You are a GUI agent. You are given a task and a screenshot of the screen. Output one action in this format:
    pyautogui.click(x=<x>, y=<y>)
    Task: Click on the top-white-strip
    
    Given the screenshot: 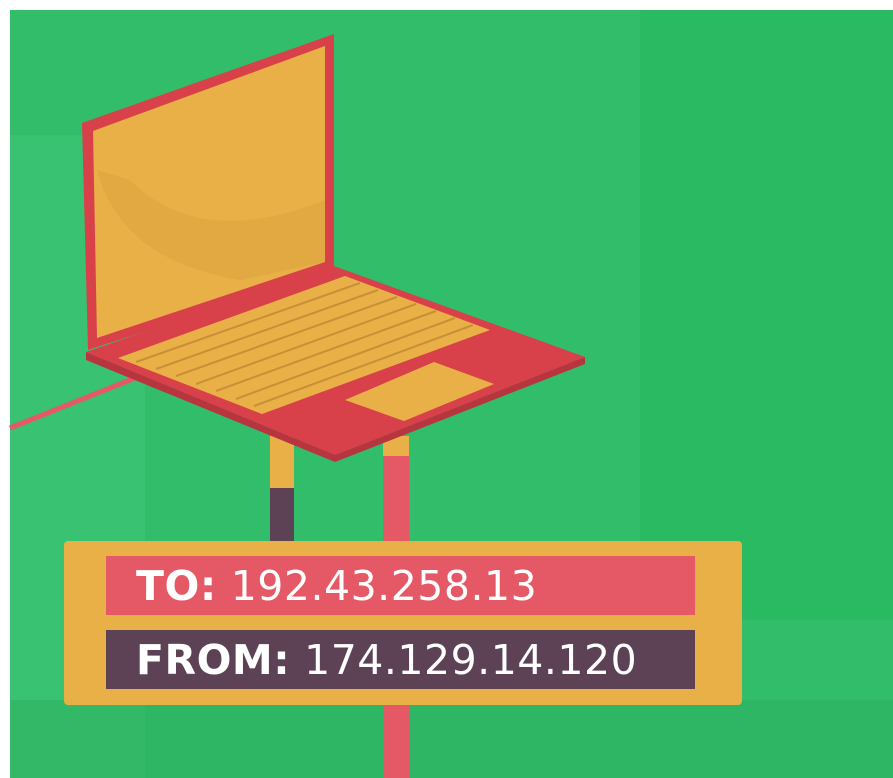 What is the action you would take?
    pyautogui.click(x=446, y=5)
    